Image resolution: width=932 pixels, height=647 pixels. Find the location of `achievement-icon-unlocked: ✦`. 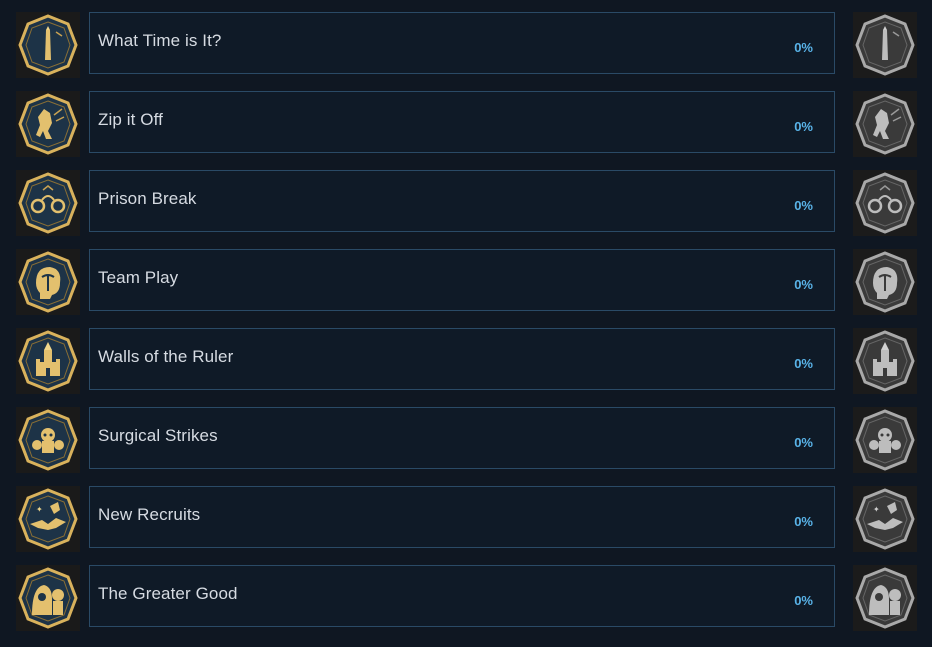

achievement-icon-unlocked: ✦ is located at coordinates (48, 519).